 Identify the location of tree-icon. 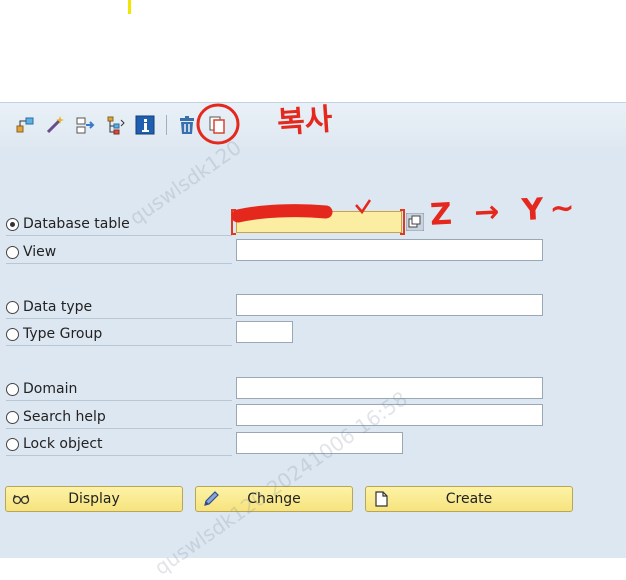
(115, 125).